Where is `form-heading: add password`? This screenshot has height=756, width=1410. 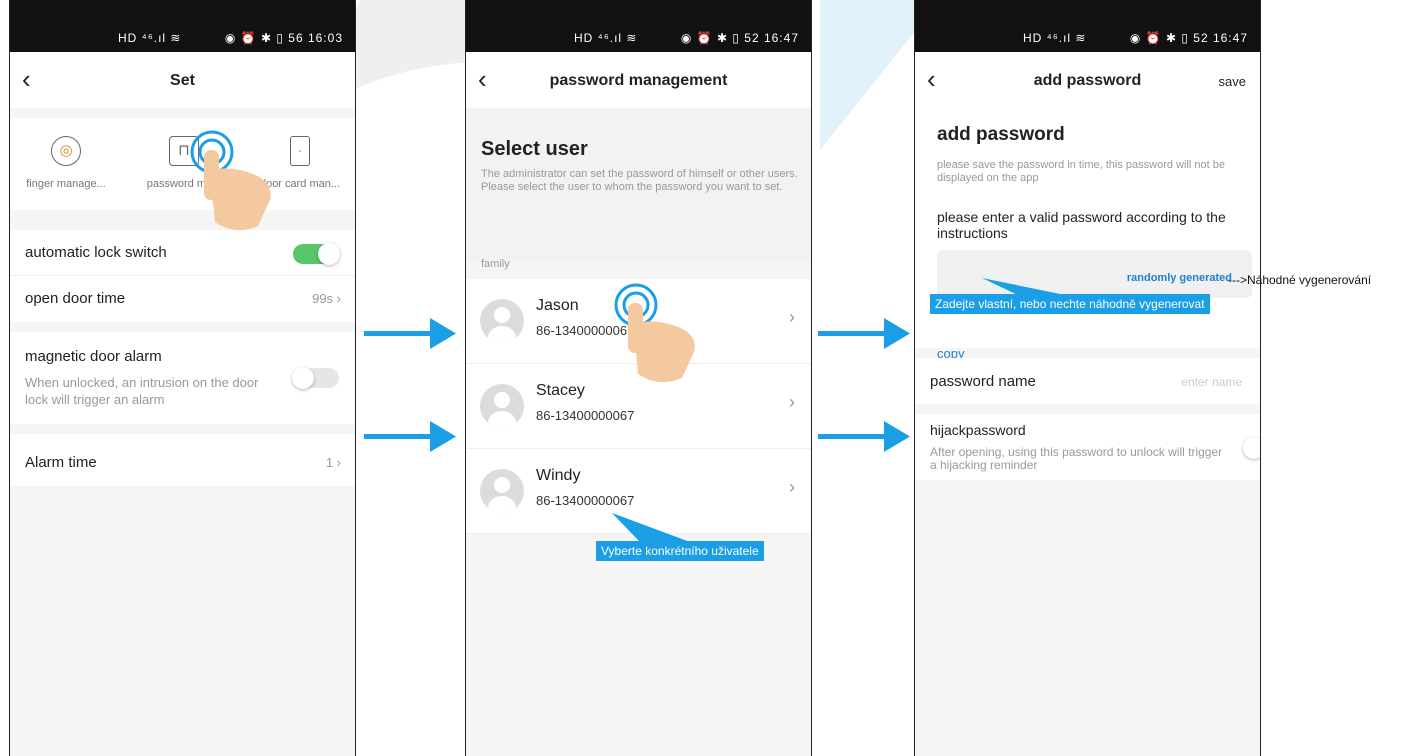 form-heading: add password is located at coordinates (1001, 134).